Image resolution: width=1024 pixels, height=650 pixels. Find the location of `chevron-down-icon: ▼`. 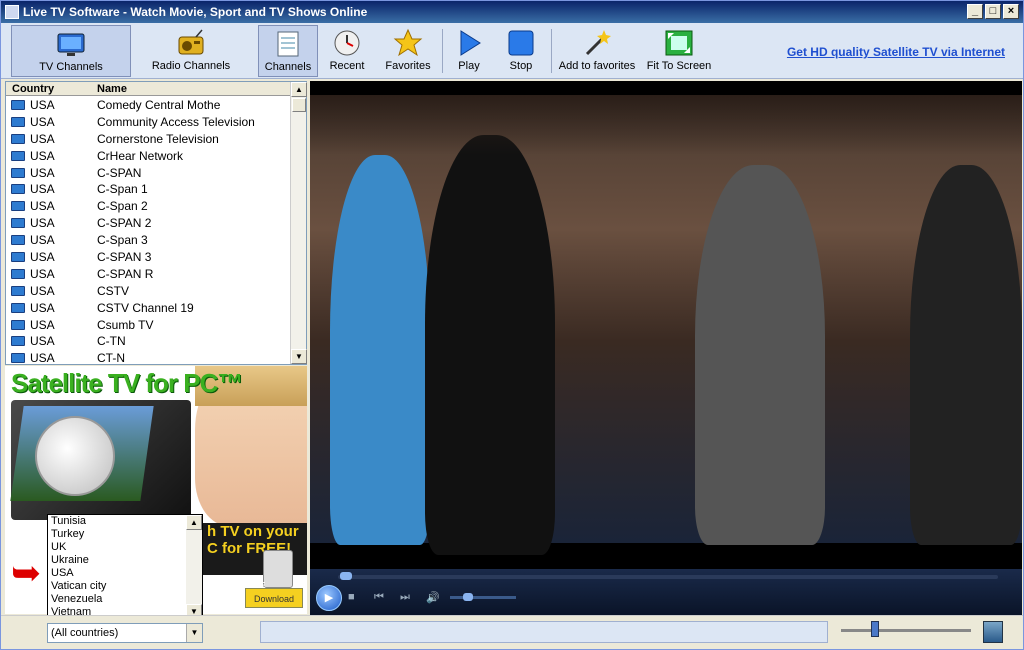

chevron-down-icon: ▼ is located at coordinates (194, 633).